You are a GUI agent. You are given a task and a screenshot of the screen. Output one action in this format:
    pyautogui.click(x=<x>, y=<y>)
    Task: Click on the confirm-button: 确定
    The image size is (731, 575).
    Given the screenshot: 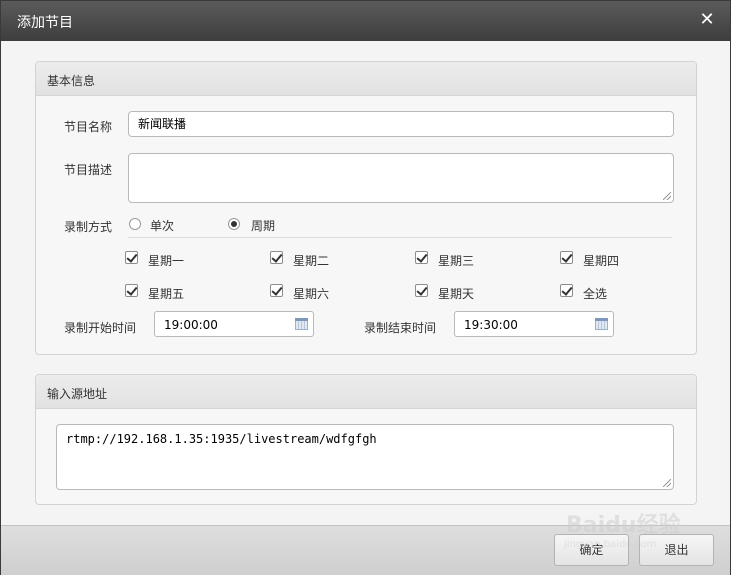 What is the action you would take?
    pyautogui.click(x=591, y=550)
    